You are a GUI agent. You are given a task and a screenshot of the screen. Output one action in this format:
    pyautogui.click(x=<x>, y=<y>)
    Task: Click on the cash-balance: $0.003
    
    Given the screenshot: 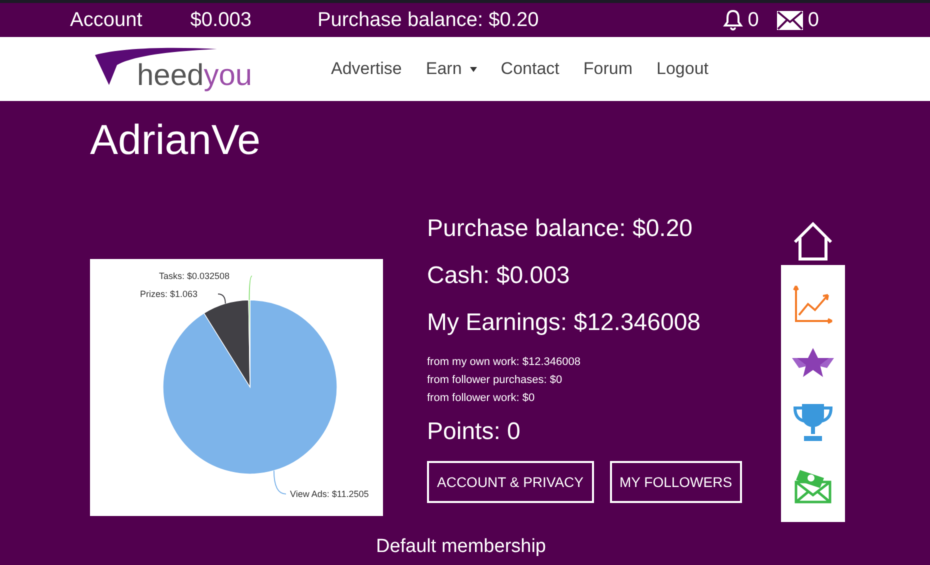 What is the action you would take?
    pyautogui.click(x=221, y=20)
    